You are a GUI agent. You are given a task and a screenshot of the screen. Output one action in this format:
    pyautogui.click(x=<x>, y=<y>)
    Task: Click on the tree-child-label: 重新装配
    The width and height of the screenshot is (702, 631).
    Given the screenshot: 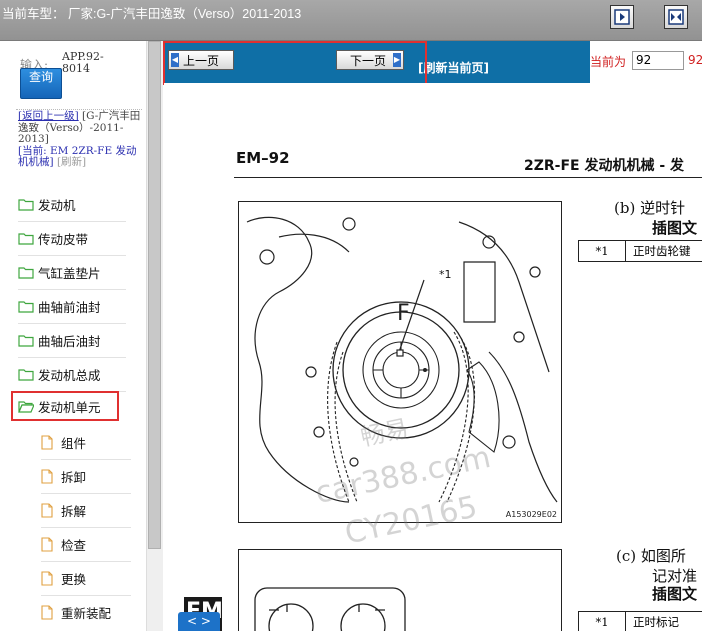 What is the action you would take?
    pyautogui.click(x=86, y=613)
    